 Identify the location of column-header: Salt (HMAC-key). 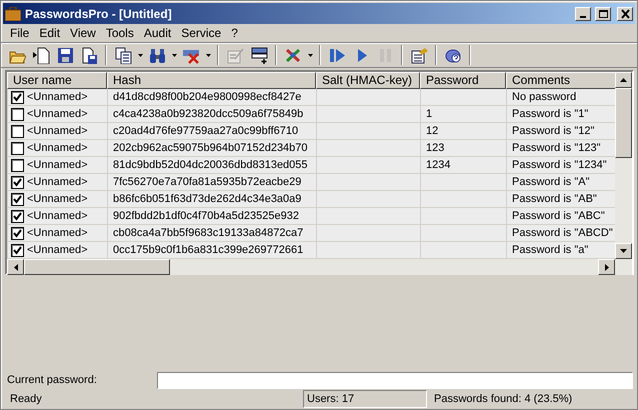
(368, 80).